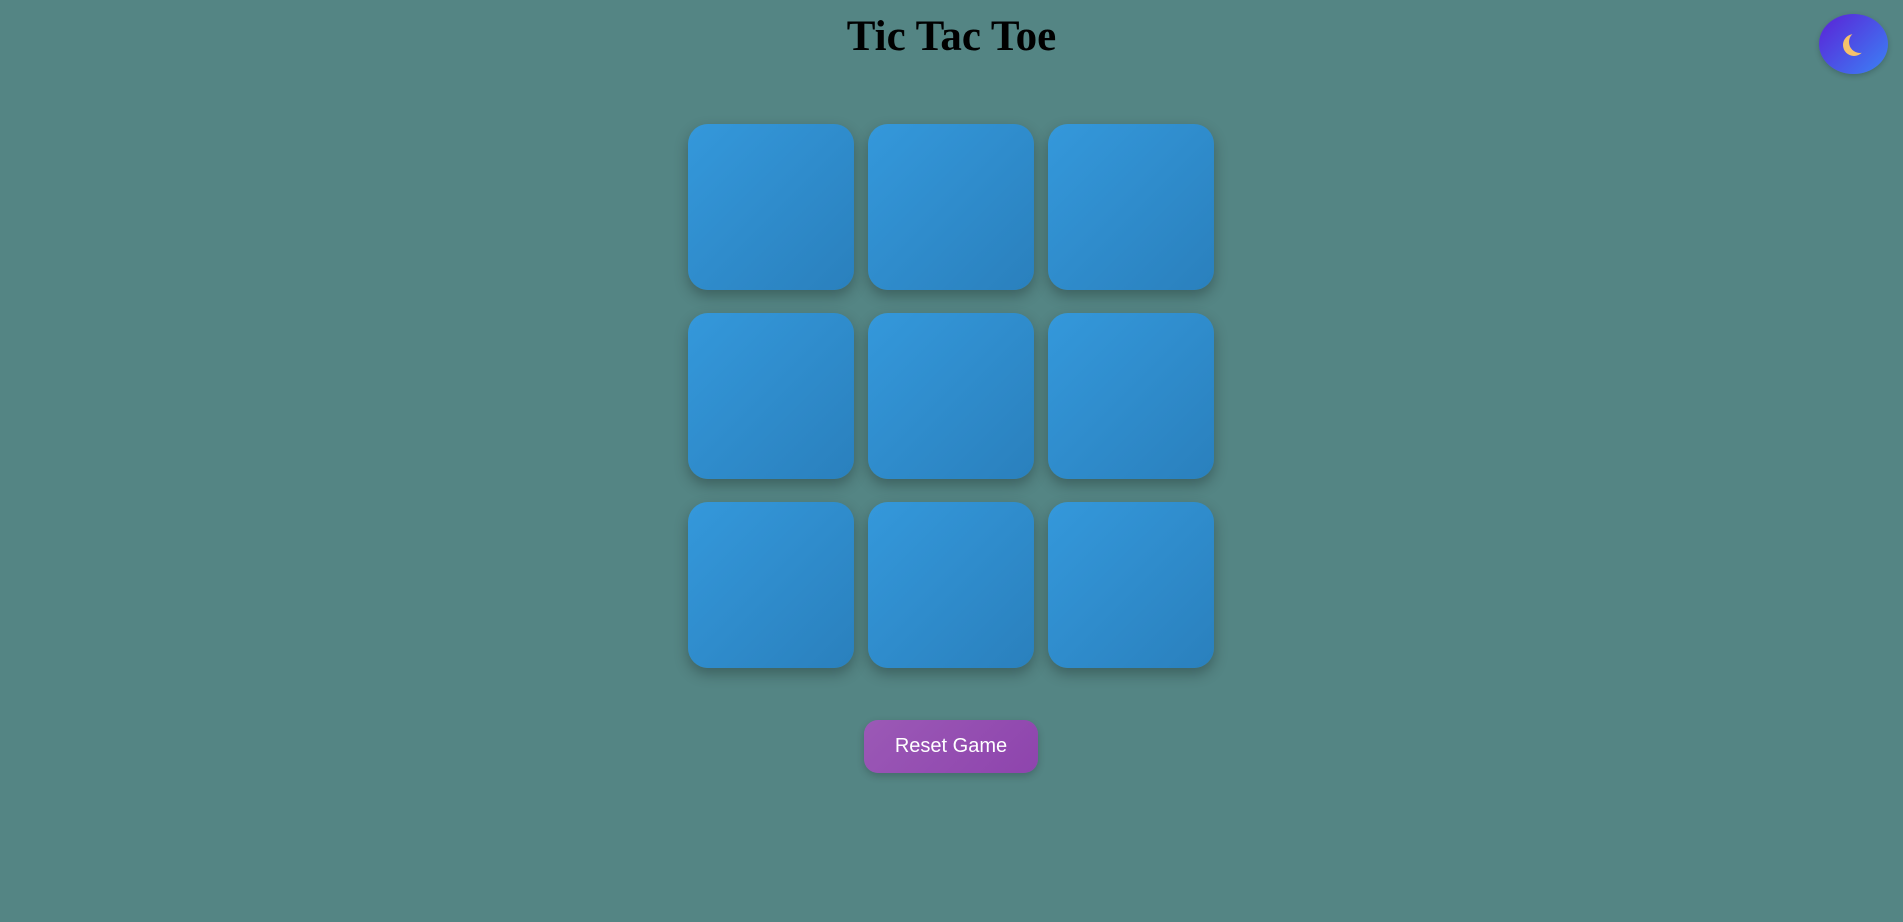 Image resolution: width=1903 pixels, height=922 pixels. Describe the element at coordinates (951, 746) in the screenshot. I see `reset-game-button: Reset Game` at that location.